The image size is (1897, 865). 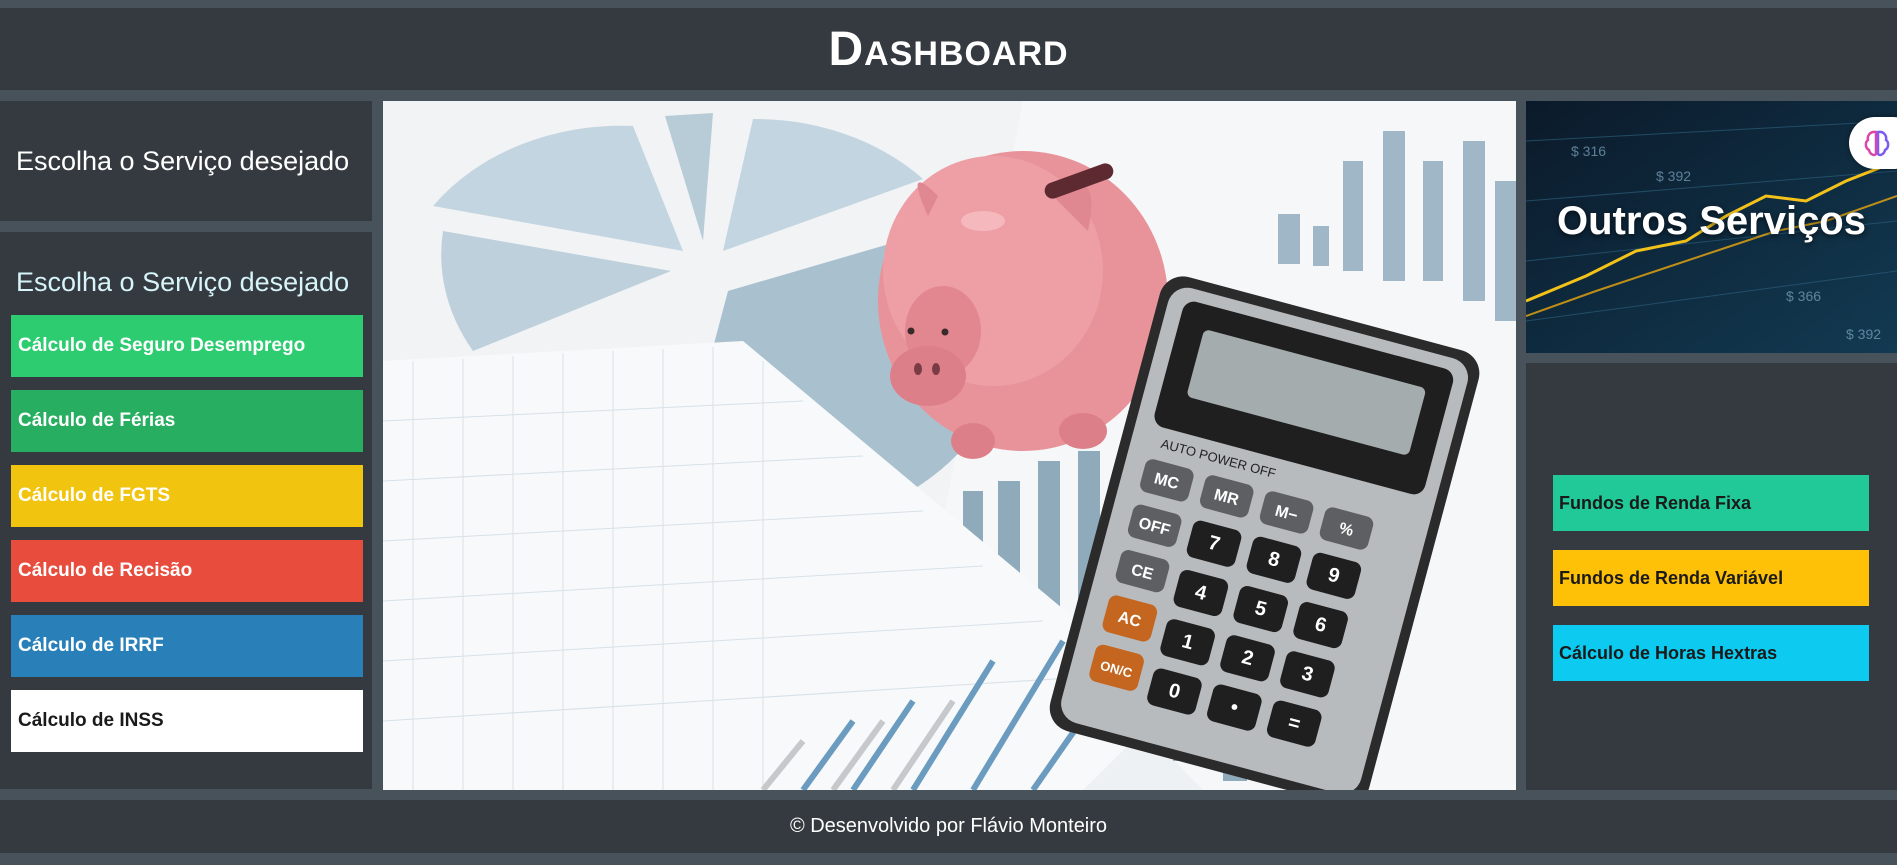 I want to click on inss-button: Cálculo de INSS, so click(x=187, y=721).